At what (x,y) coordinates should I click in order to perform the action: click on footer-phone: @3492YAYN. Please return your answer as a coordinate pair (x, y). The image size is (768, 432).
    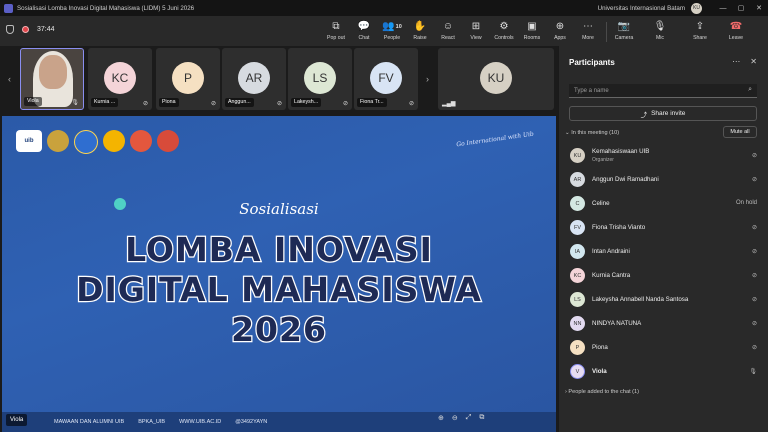
    Looking at the image, I should click on (251, 422).